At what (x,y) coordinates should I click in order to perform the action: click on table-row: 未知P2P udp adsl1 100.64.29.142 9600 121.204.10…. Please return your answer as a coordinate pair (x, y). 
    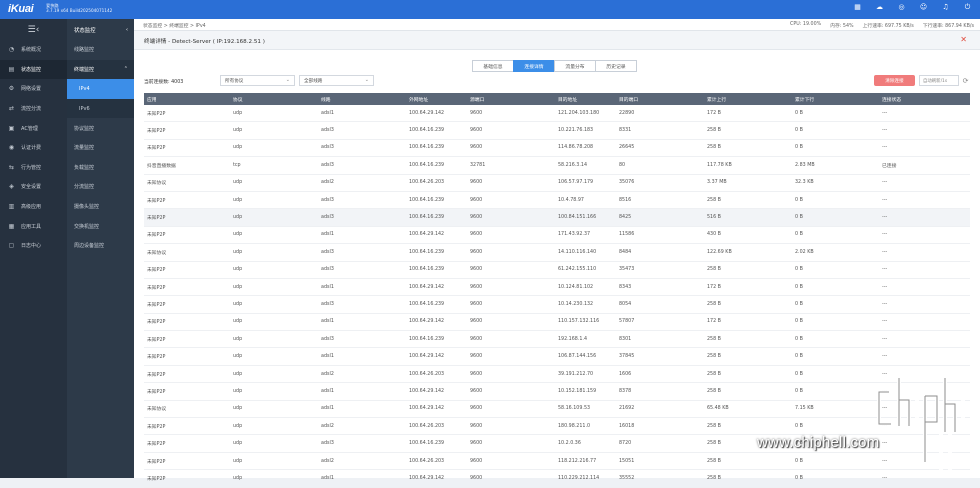
    Looking at the image, I should click on (557, 114).